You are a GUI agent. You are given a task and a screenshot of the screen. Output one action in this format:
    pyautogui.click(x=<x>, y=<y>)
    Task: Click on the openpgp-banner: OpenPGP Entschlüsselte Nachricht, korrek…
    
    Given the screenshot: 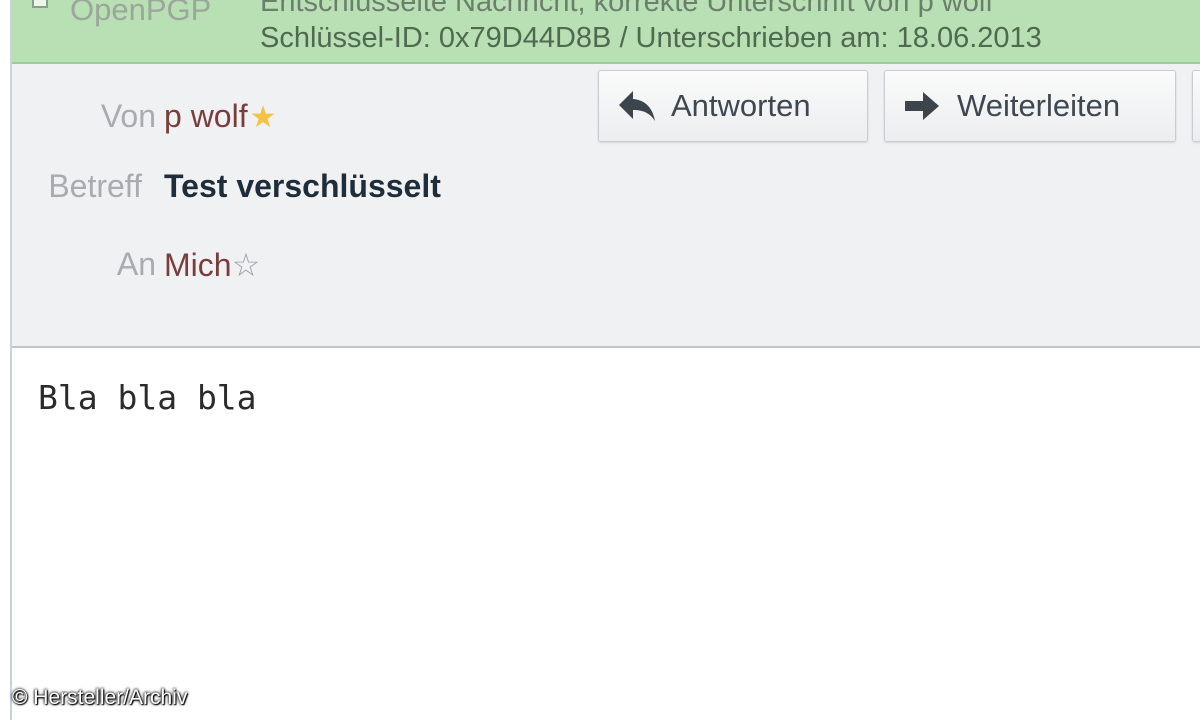 What is the action you would take?
    pyautogui.click(x=606, y=32)
    